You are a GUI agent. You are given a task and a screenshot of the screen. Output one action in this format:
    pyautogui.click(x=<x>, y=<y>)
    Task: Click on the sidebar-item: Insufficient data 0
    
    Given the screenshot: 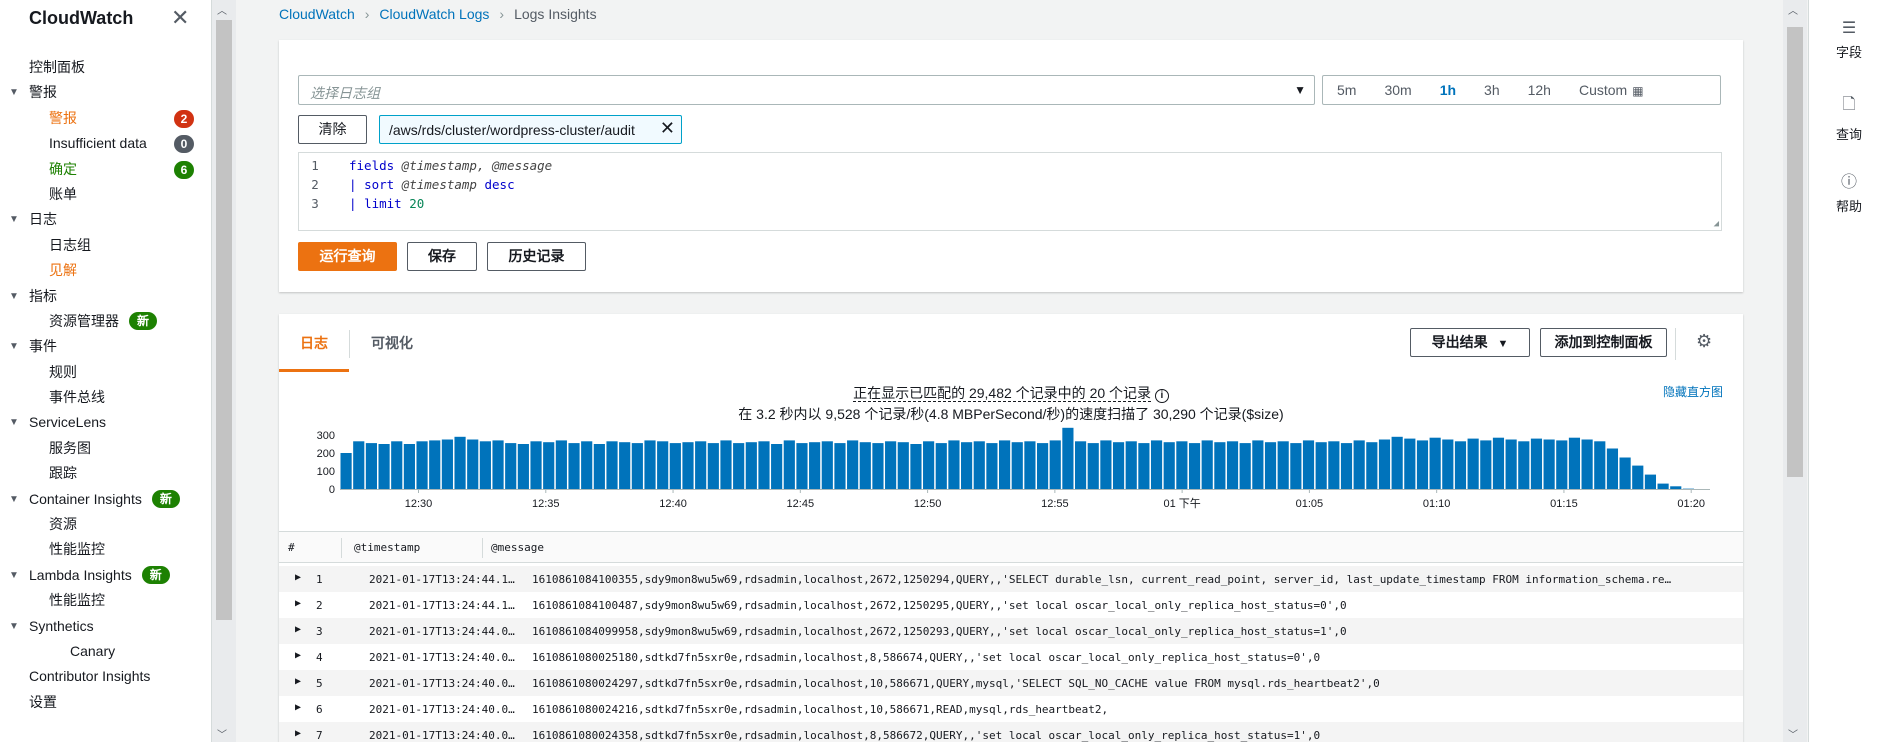 What is the action you would take?
    pyautogui.click(x=105, y=143)
    